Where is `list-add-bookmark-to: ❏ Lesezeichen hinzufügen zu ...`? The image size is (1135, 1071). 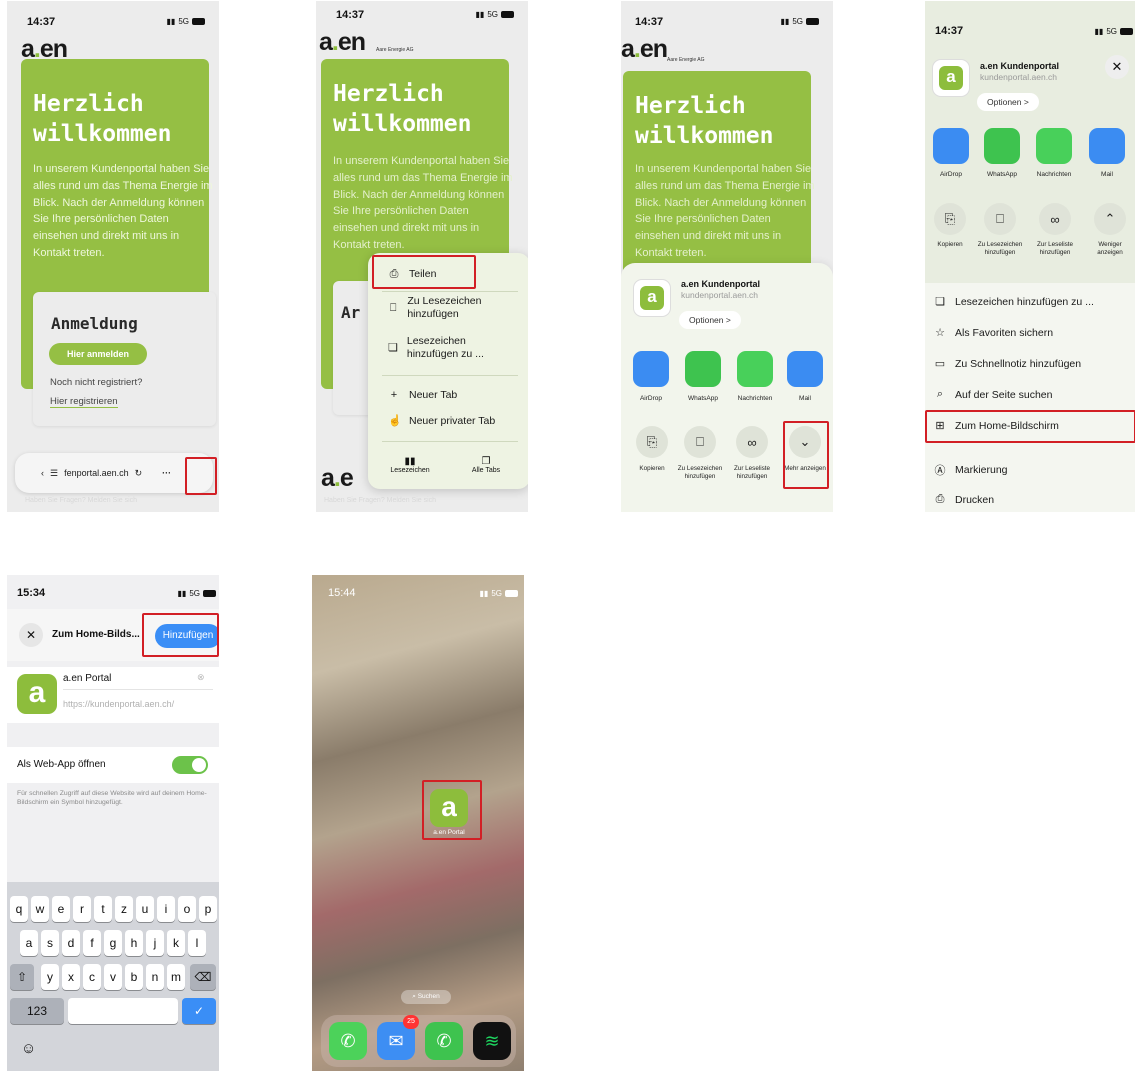
list-add-bookmark-to: ❏ Lesezeichen hinzufügen zu ... is located at coordinates (1013, 302).